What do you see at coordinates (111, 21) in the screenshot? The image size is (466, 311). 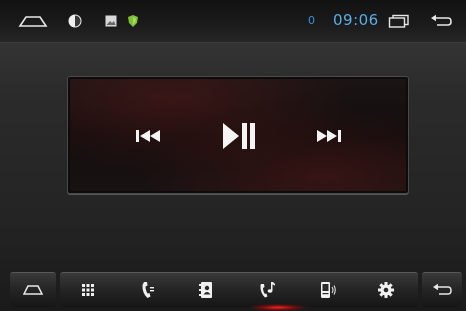 I see `gallery-icon` at bounding box center [111, 21].